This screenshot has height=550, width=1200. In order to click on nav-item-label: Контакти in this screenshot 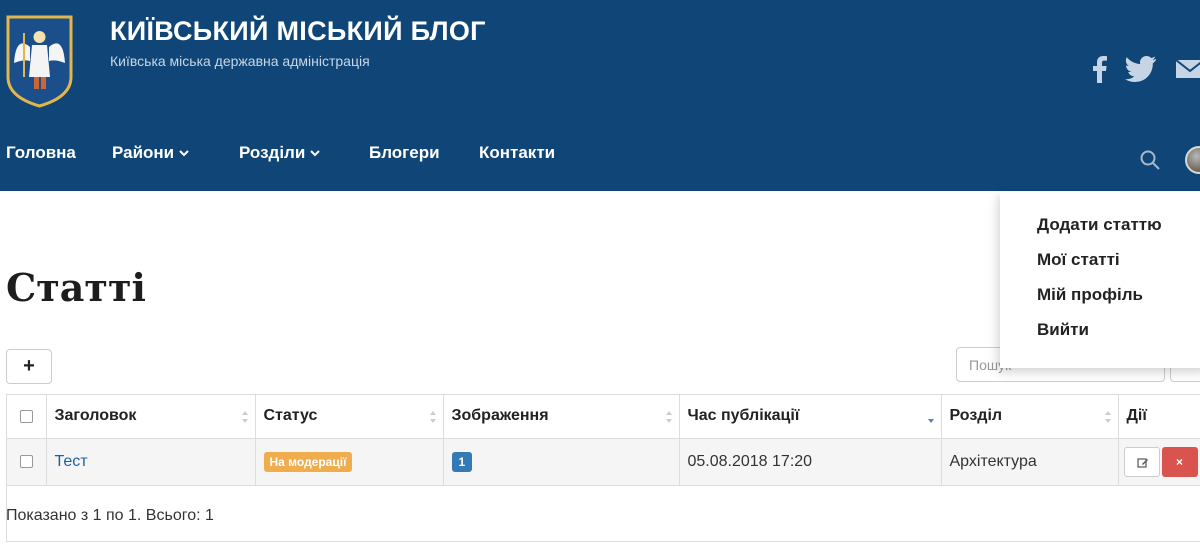, I will do `click(517, 152)`.